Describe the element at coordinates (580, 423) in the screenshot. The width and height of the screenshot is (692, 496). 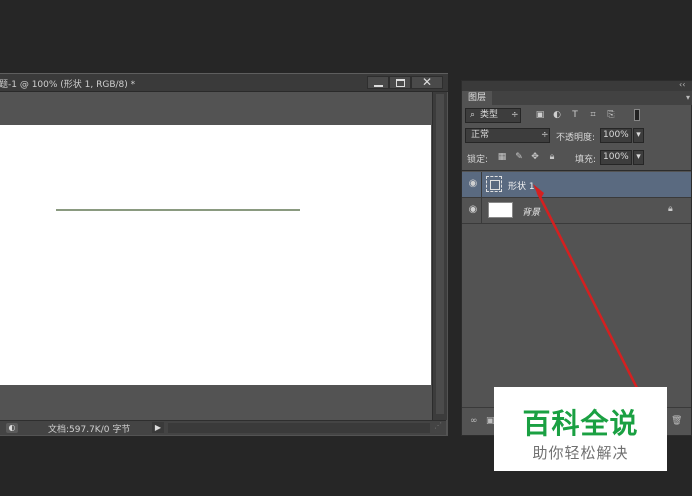
I see `watermark-title: 百科全说` at that location.